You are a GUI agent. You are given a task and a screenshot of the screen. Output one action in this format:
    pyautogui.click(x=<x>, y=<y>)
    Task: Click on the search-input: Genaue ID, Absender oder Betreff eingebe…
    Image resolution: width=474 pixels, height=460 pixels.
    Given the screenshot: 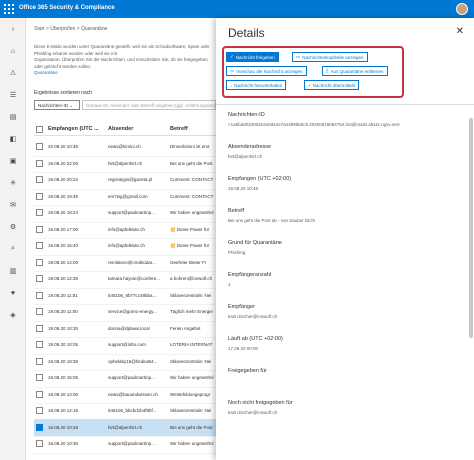 What is the action you would take?
    pyautogui.click(x=149, y=105)
    